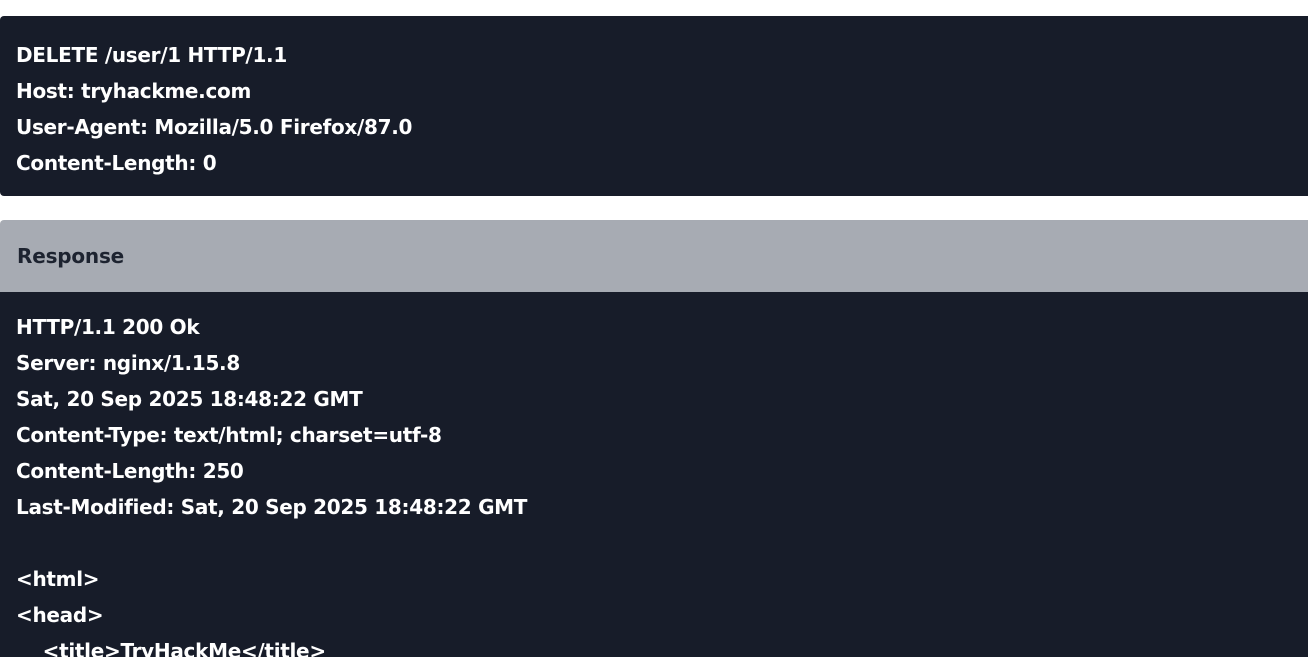 The image size is (1308, 657). I want to click on response-content-length-header: Content-Length: 250, so click(130, 471).